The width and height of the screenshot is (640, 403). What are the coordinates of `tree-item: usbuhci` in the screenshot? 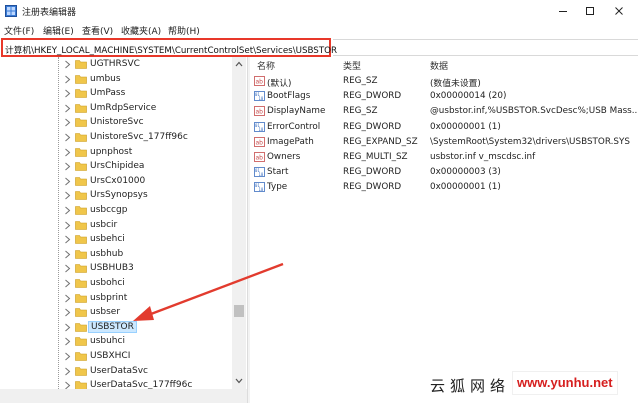 It's located at (116, 341).